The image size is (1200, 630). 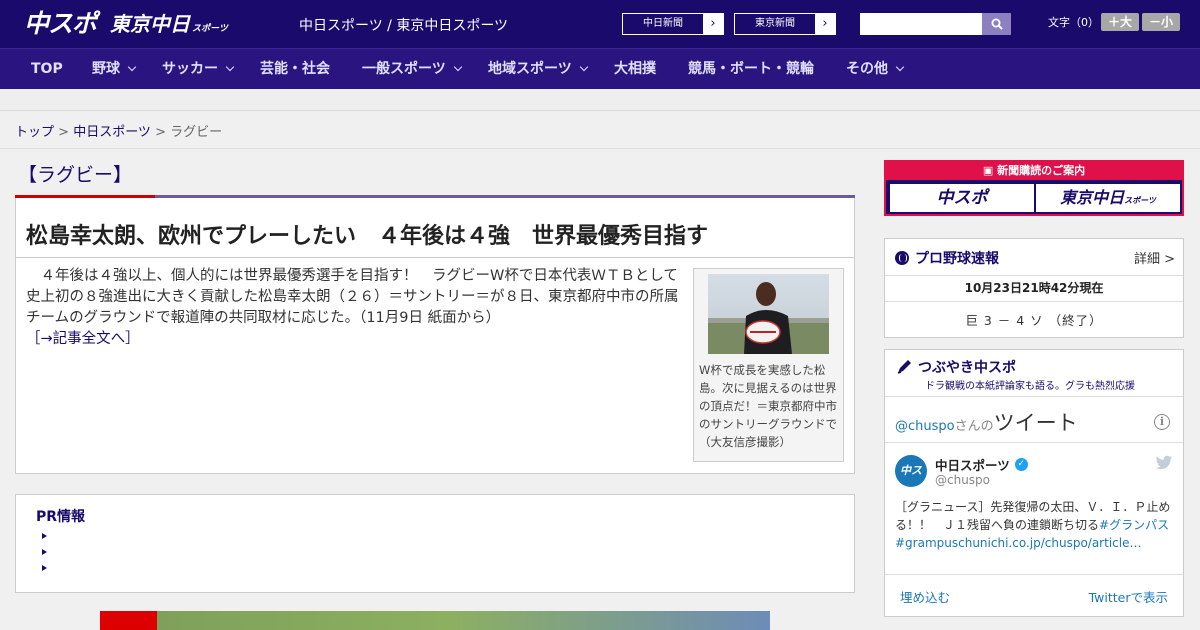 I want to click on newspaper-icon: ▣, so click(x=990, y=170).